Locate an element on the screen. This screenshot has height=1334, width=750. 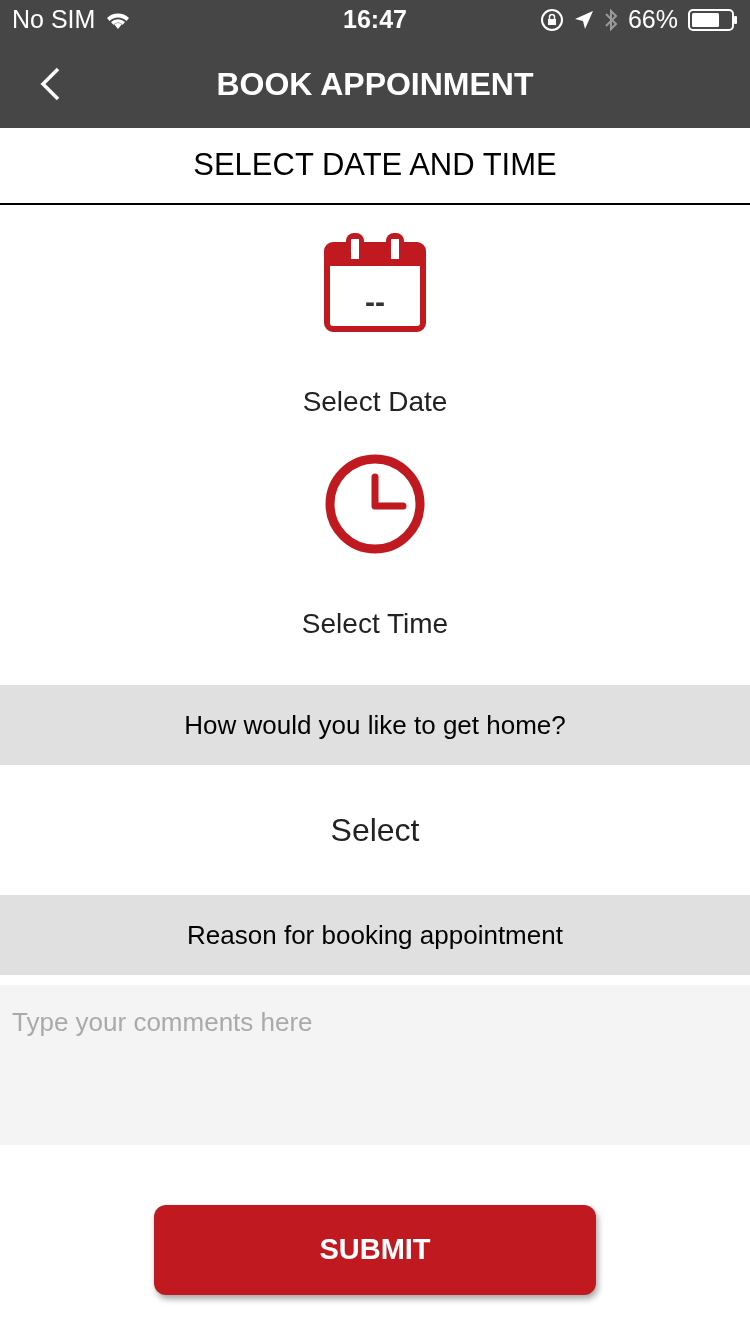
comments-field: Type your comments here is located at coordinates (375, 1065).